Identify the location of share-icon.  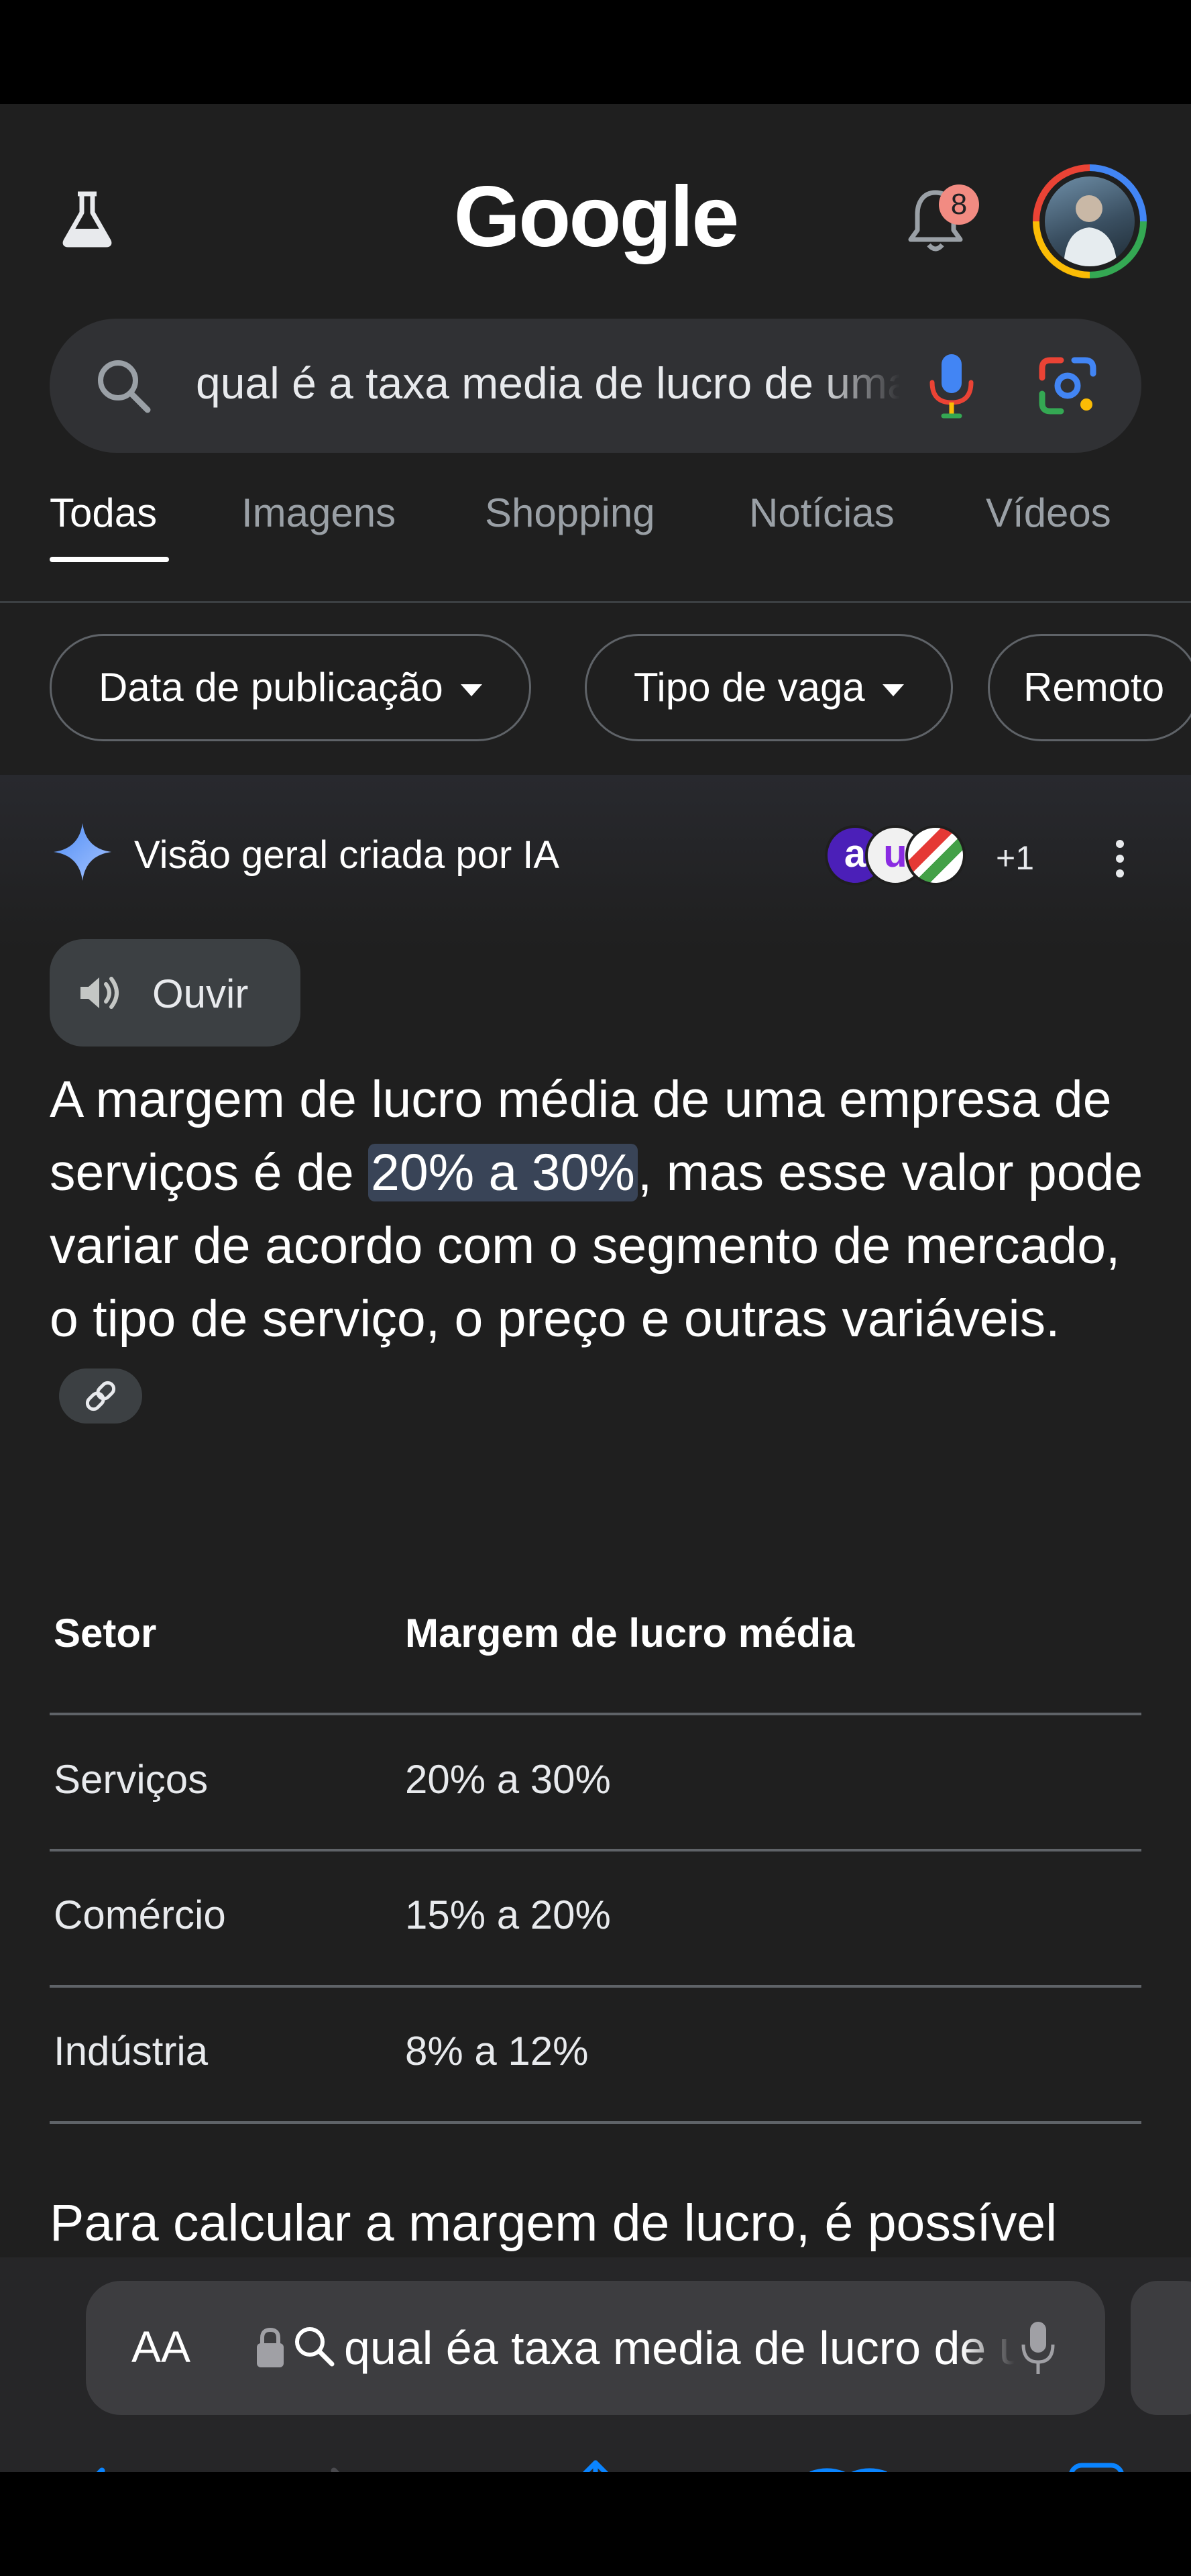
(595, 2465).